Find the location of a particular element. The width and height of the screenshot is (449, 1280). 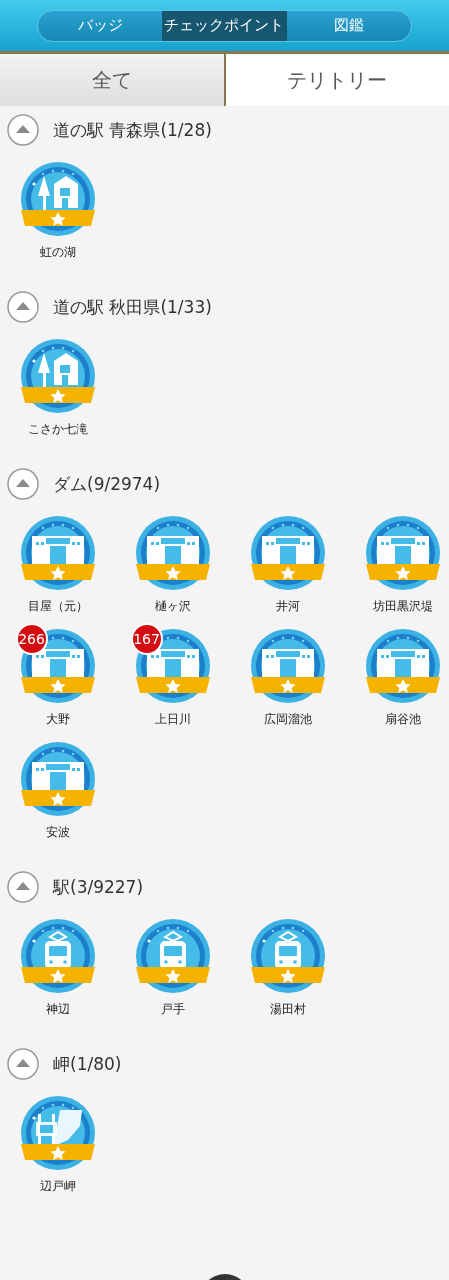

section-title: 道の駅 青森県(1/28) is located at coordinates (132, 130).